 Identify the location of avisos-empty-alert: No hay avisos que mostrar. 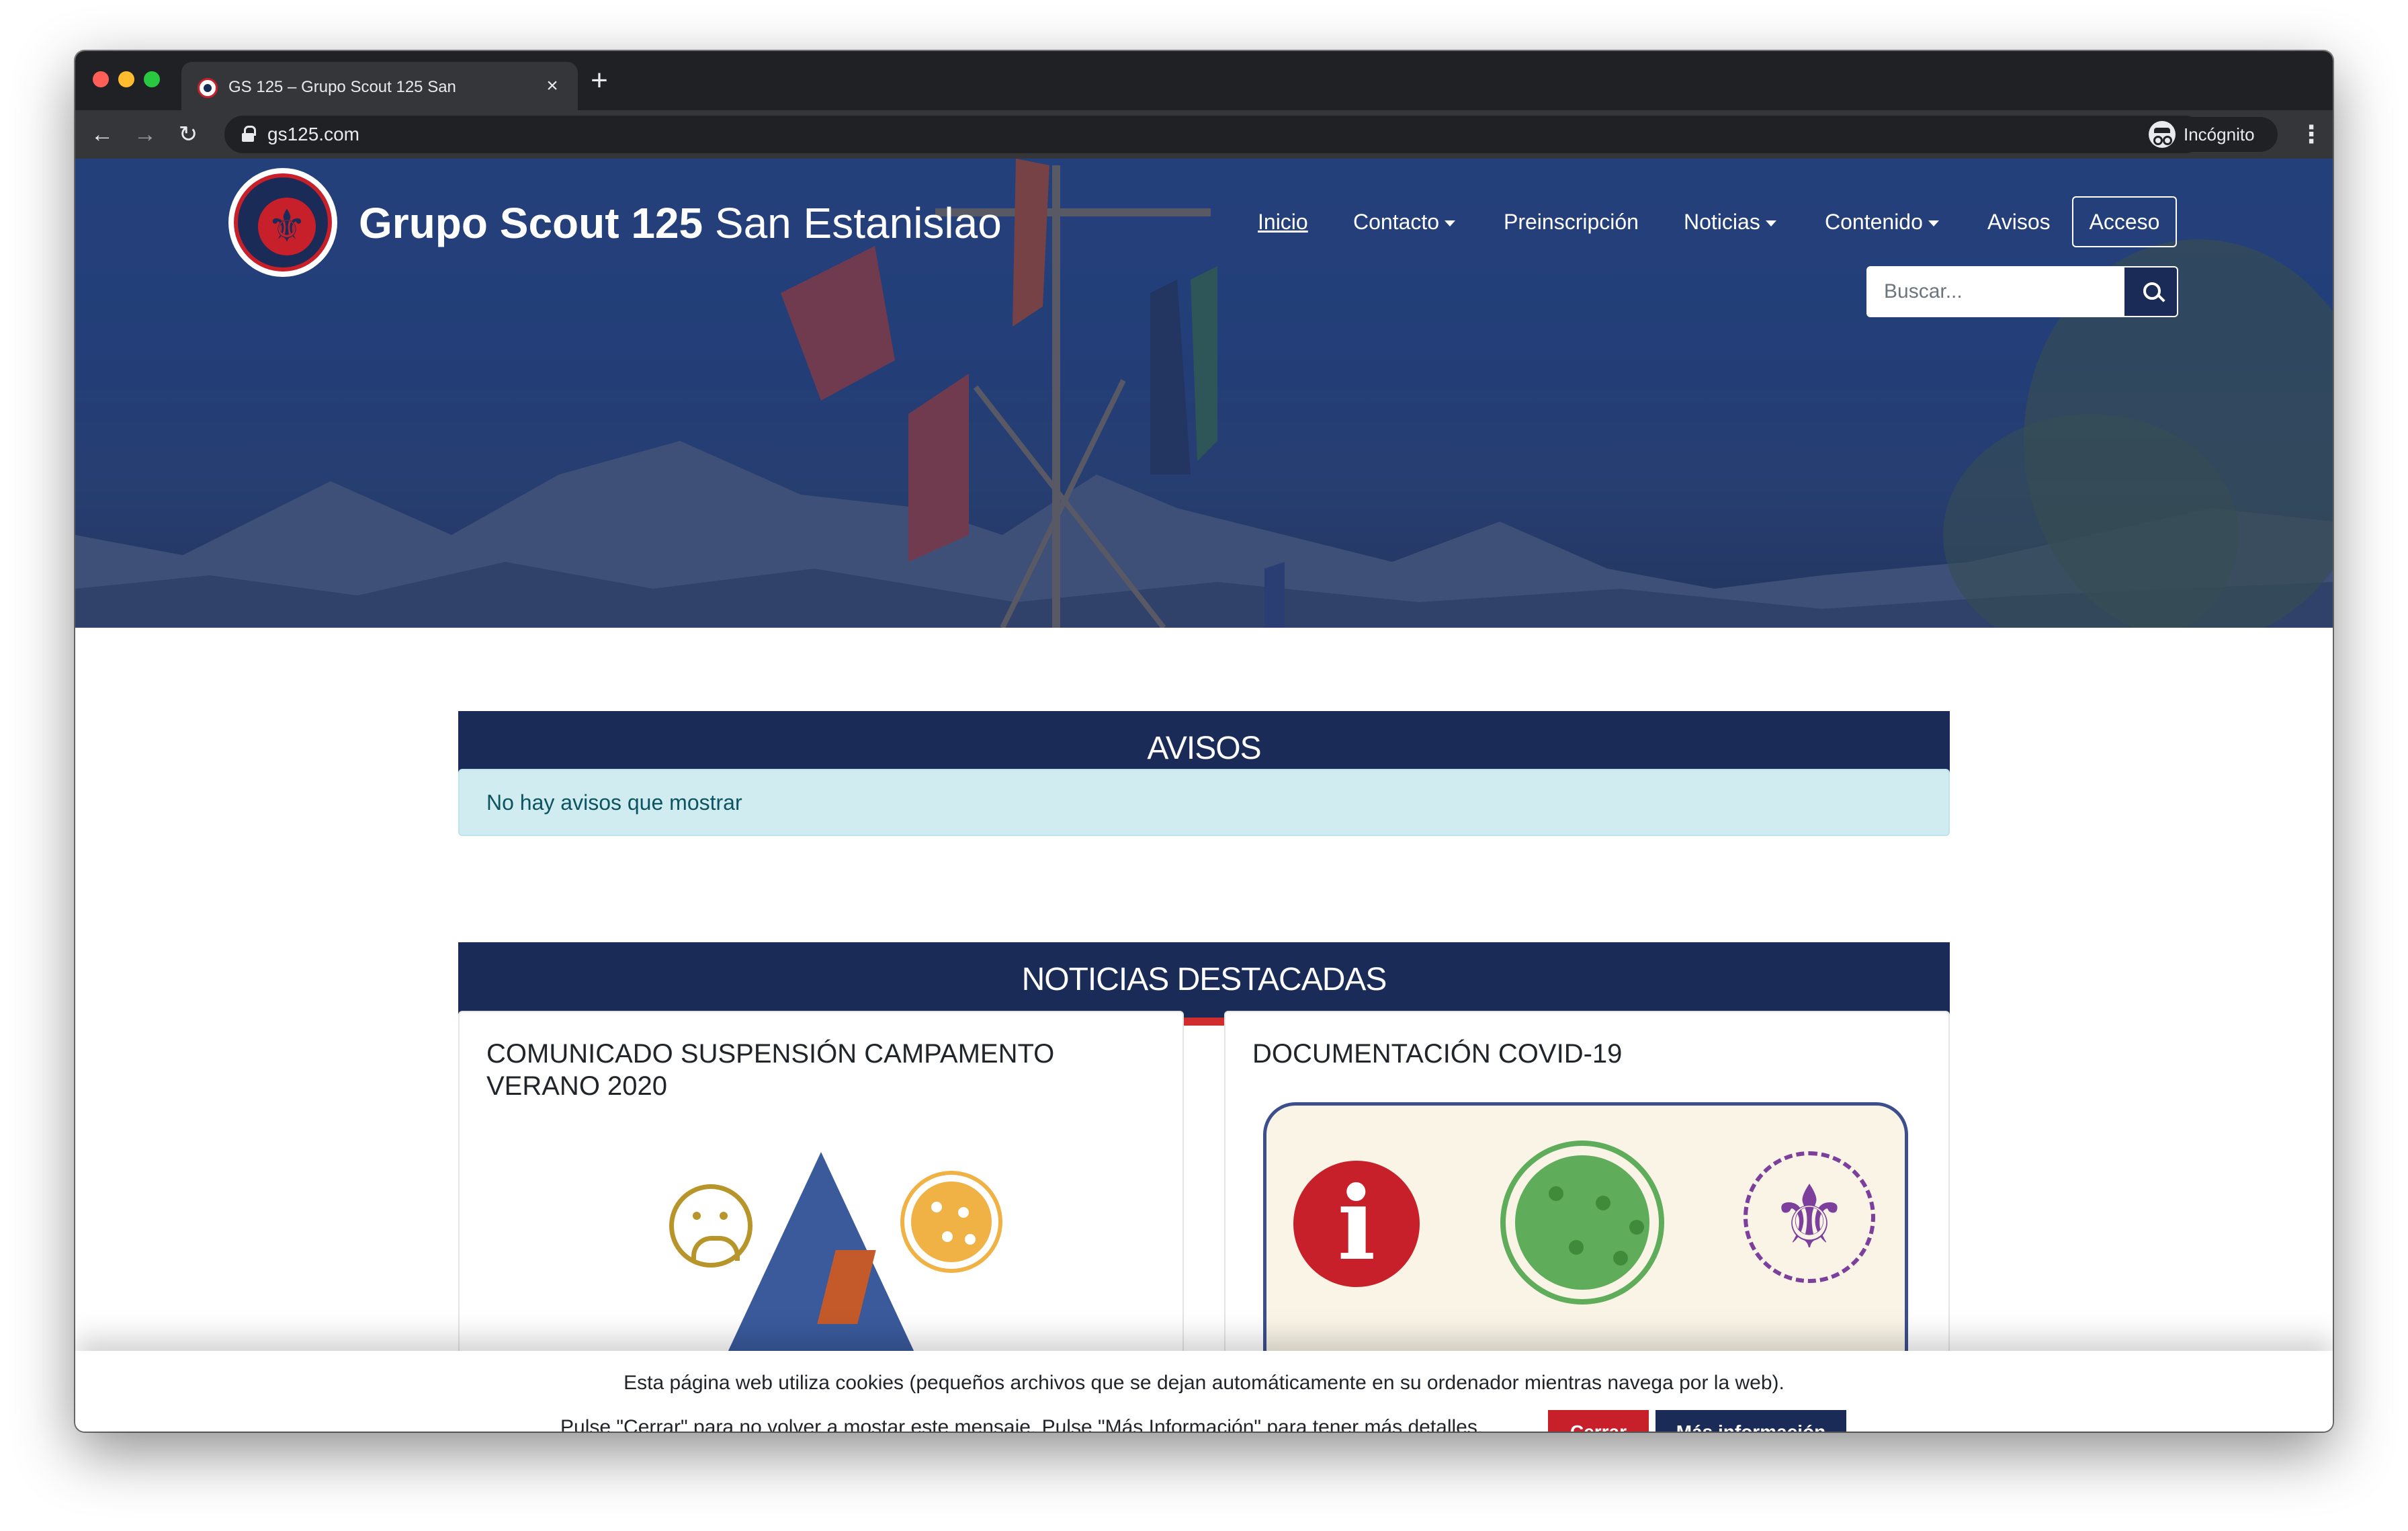
(1204, 802).